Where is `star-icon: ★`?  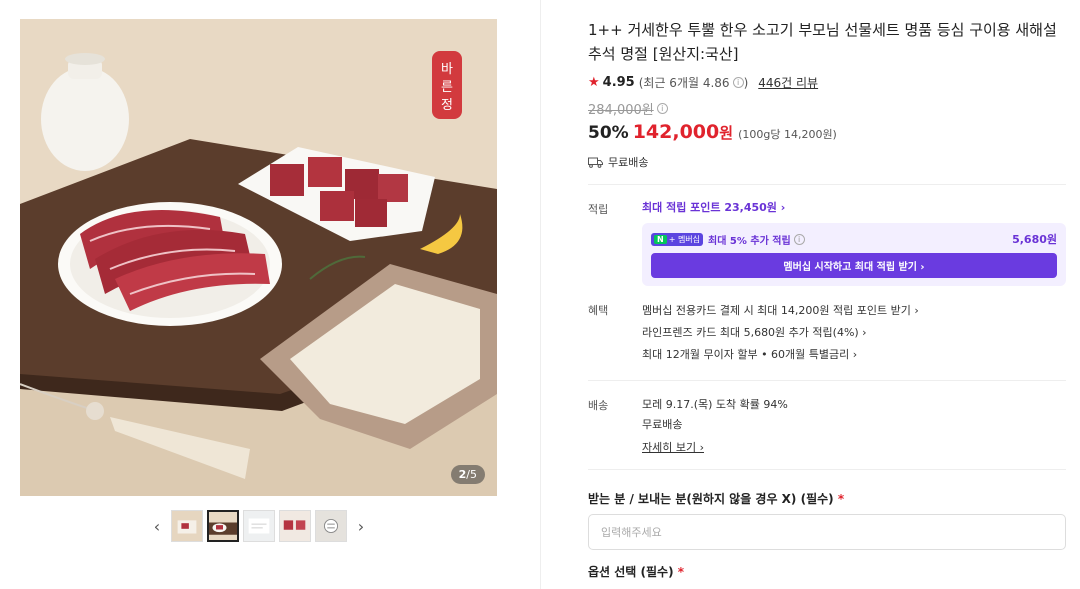
star-icon: ★ is located at coordinates (594, 82).